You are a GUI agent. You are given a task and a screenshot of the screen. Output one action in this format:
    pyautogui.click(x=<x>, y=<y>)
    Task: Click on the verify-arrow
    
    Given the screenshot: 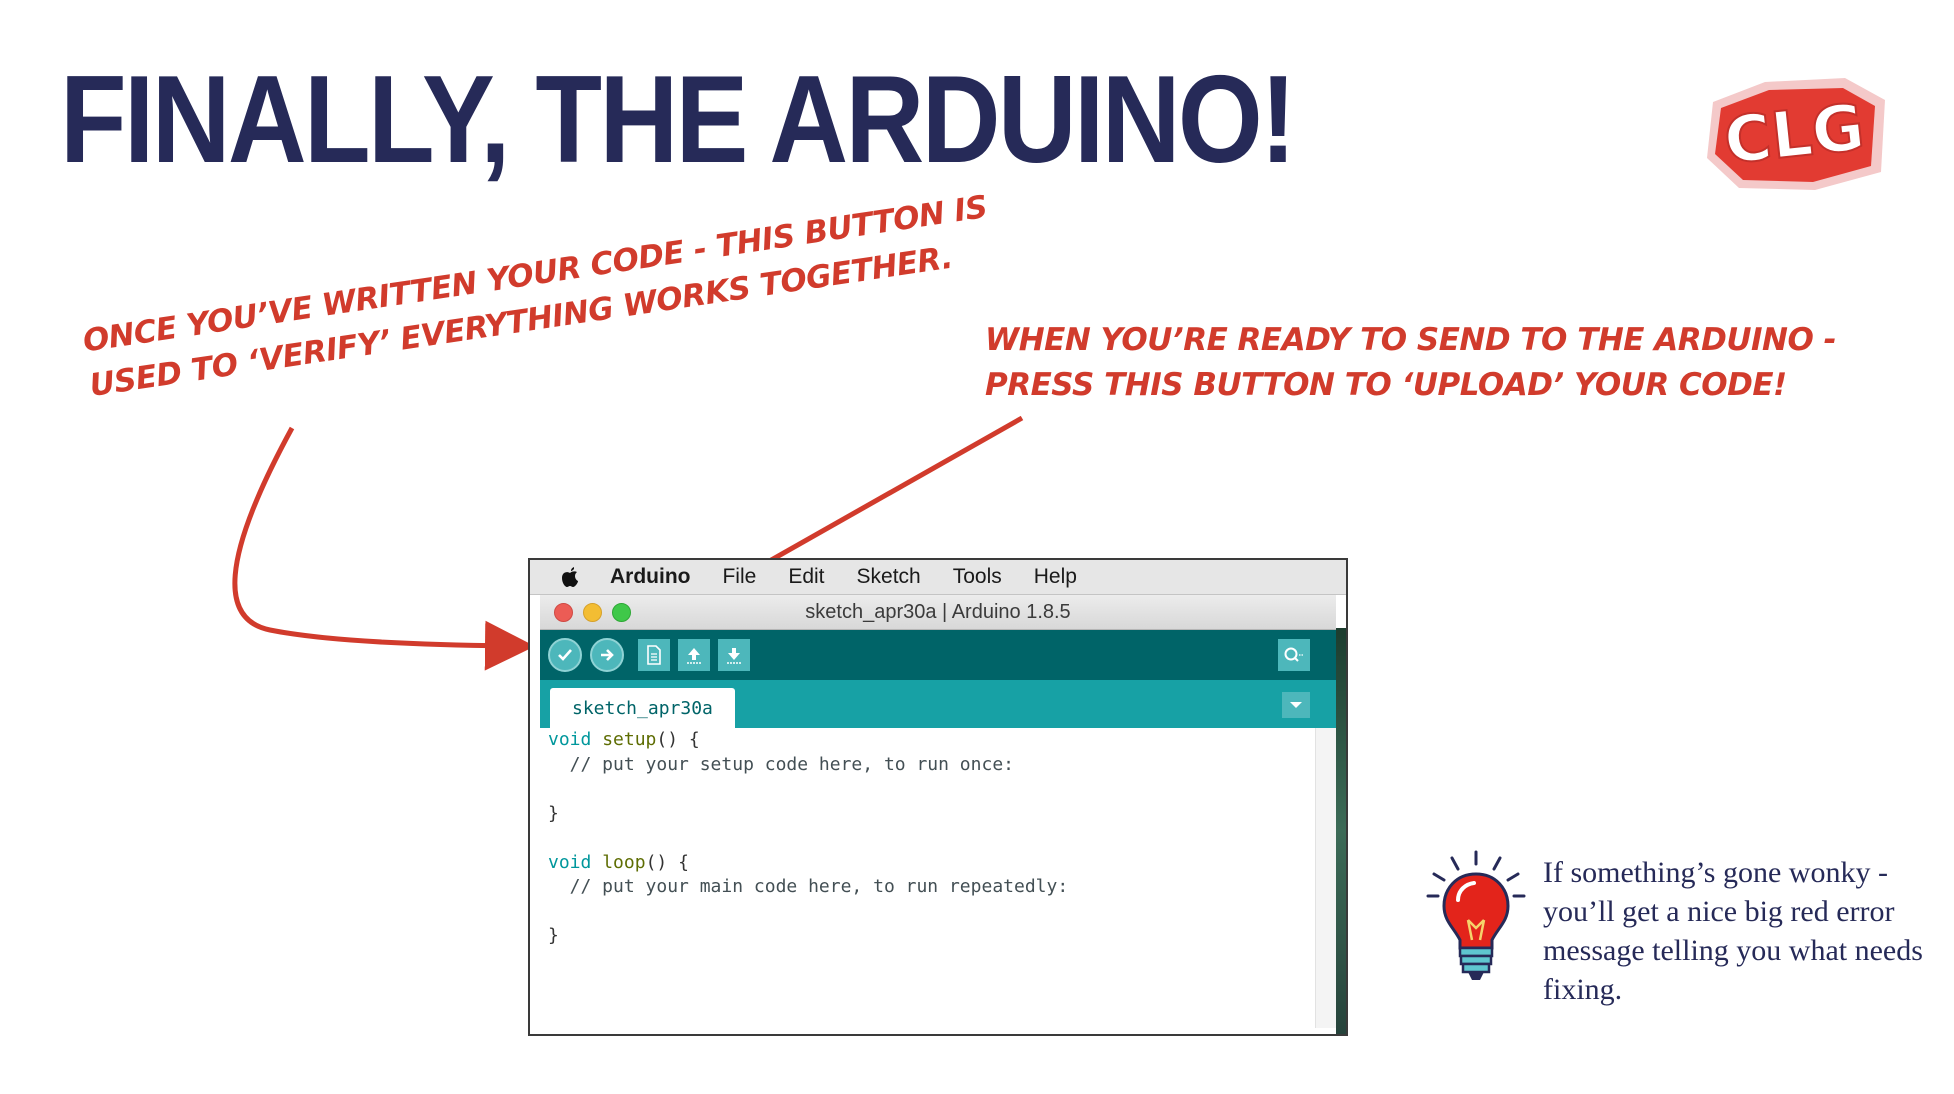 What is the action you would take?
    pyautogui.click(x=383, y=548)
    